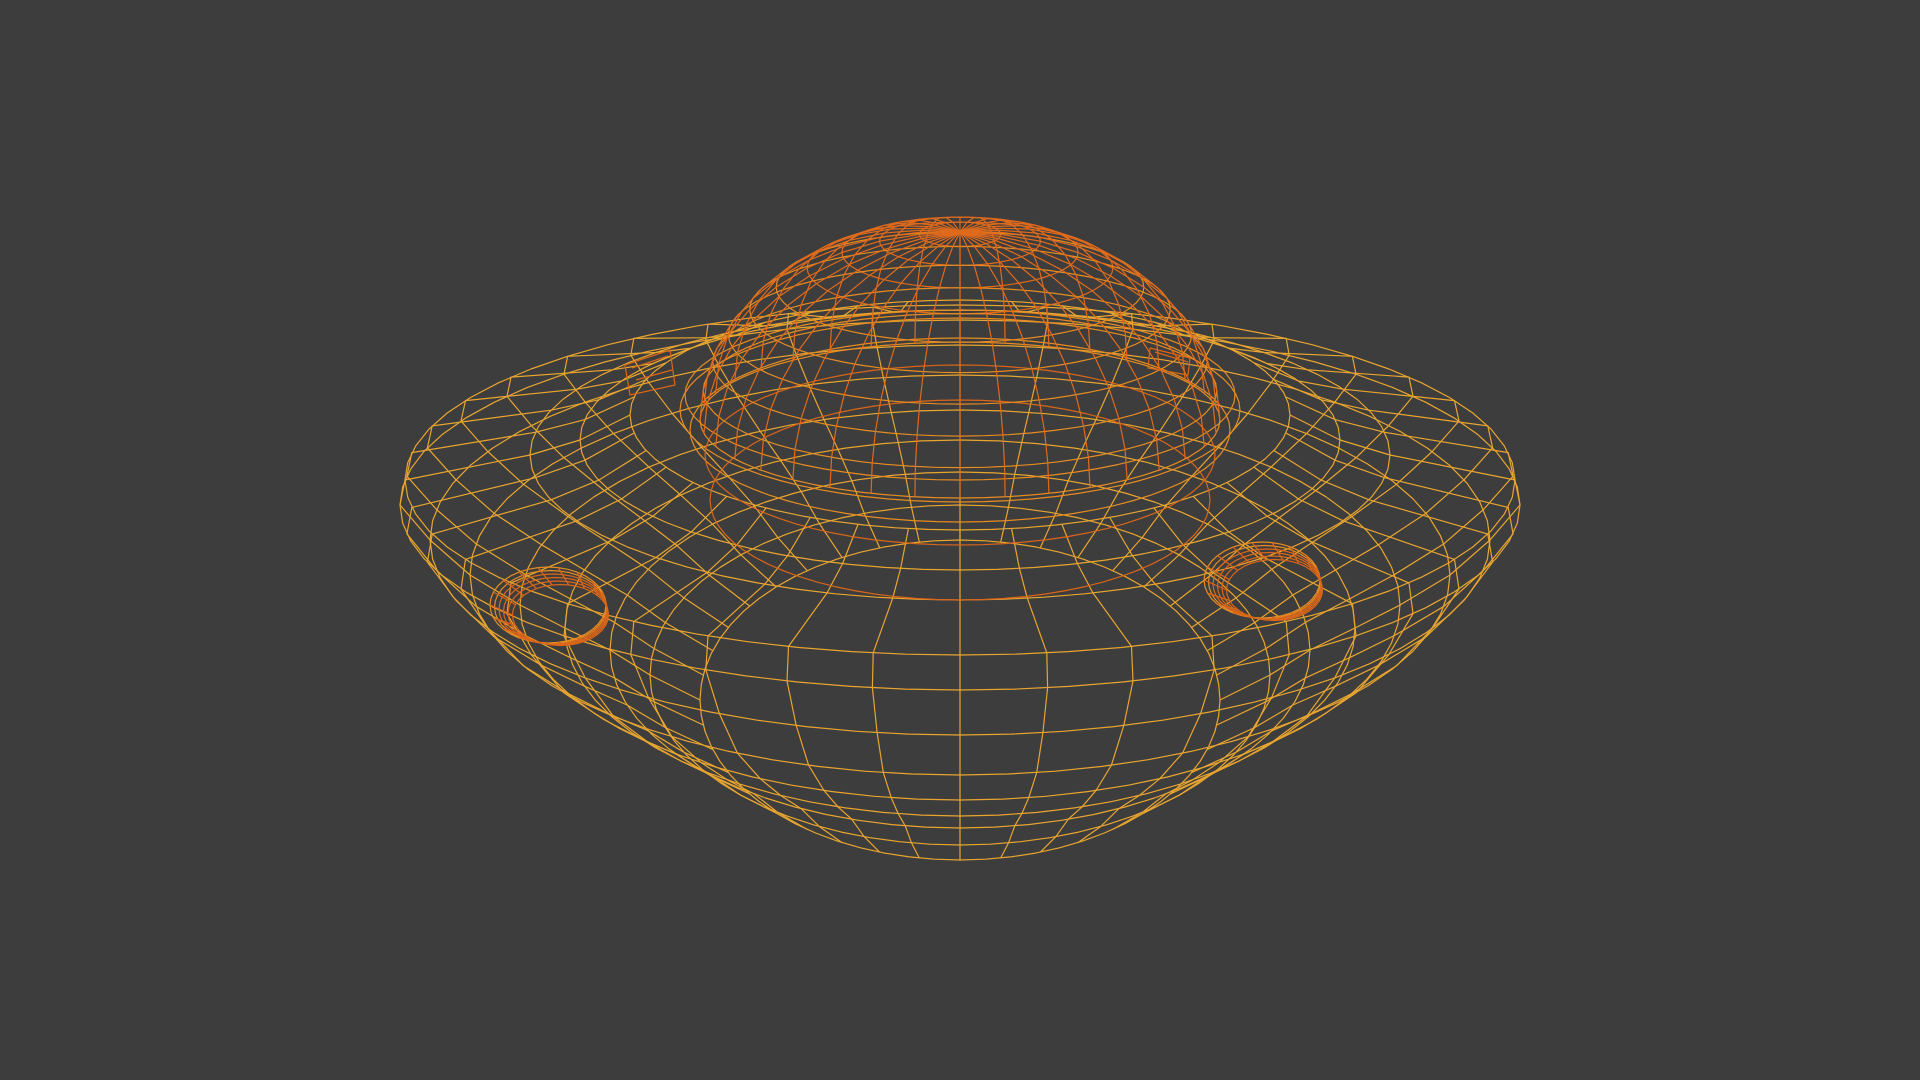  I want to click on right-port, so click(1263, 581).